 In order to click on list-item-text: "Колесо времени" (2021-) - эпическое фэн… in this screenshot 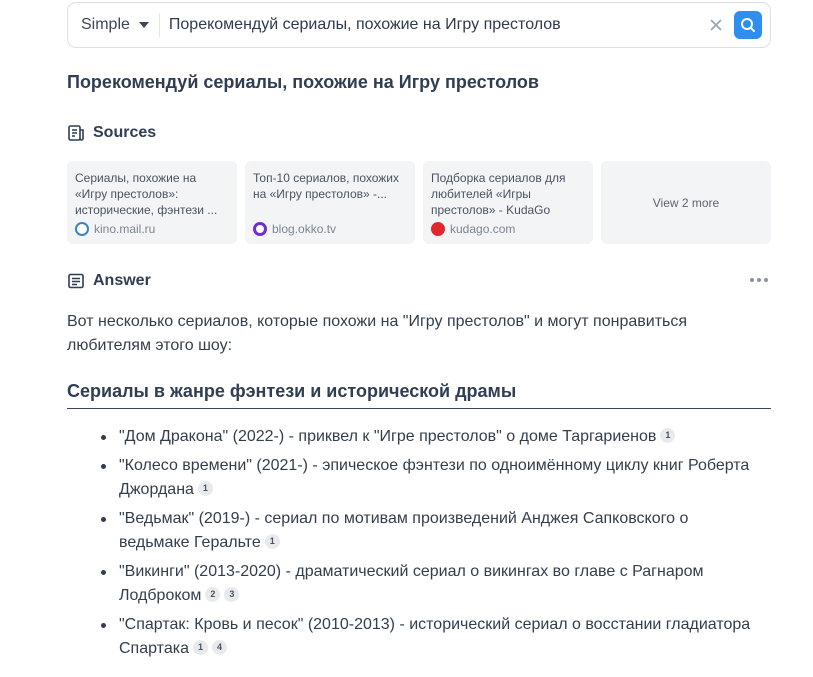, I will do `click(434, 477)`.